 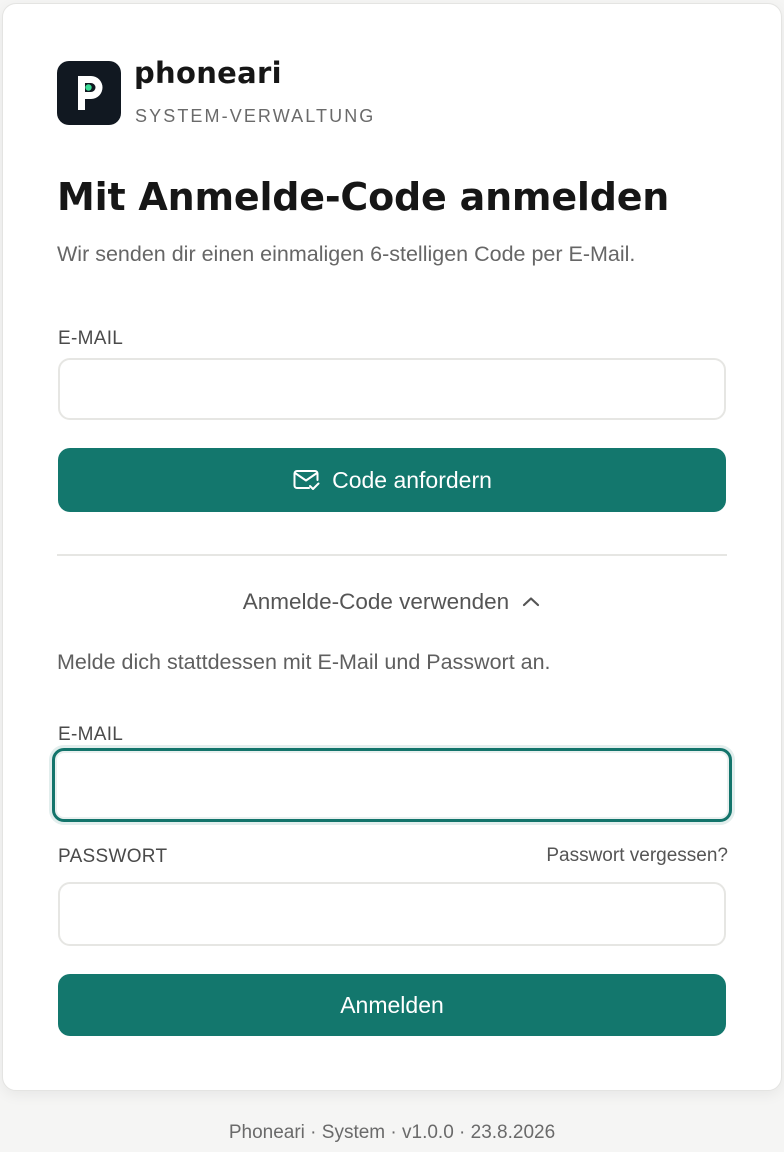 What do you see at coordinates (376, 601) in the screenshot?
I see `use-code-toggle-label: Anmelde-Code verwenden` at bounding box center [376, 601].